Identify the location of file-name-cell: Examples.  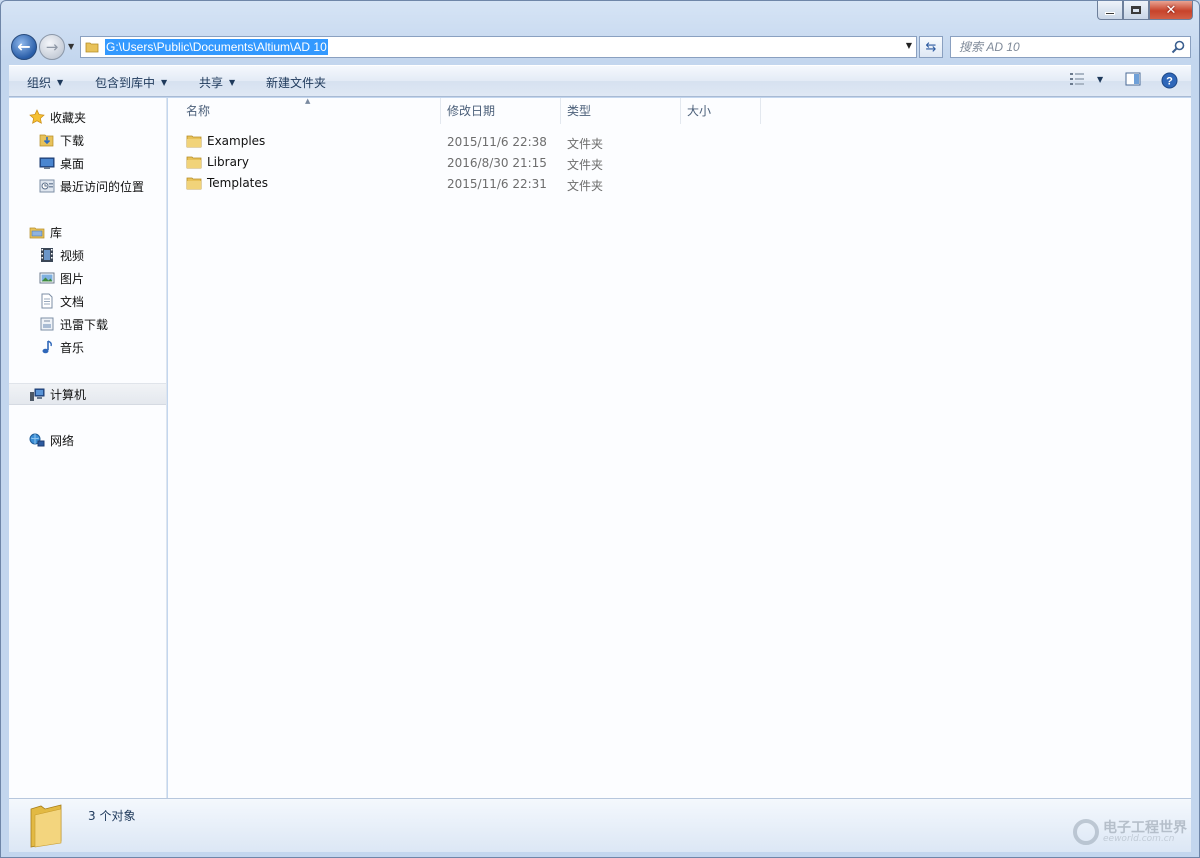
(225, 141).